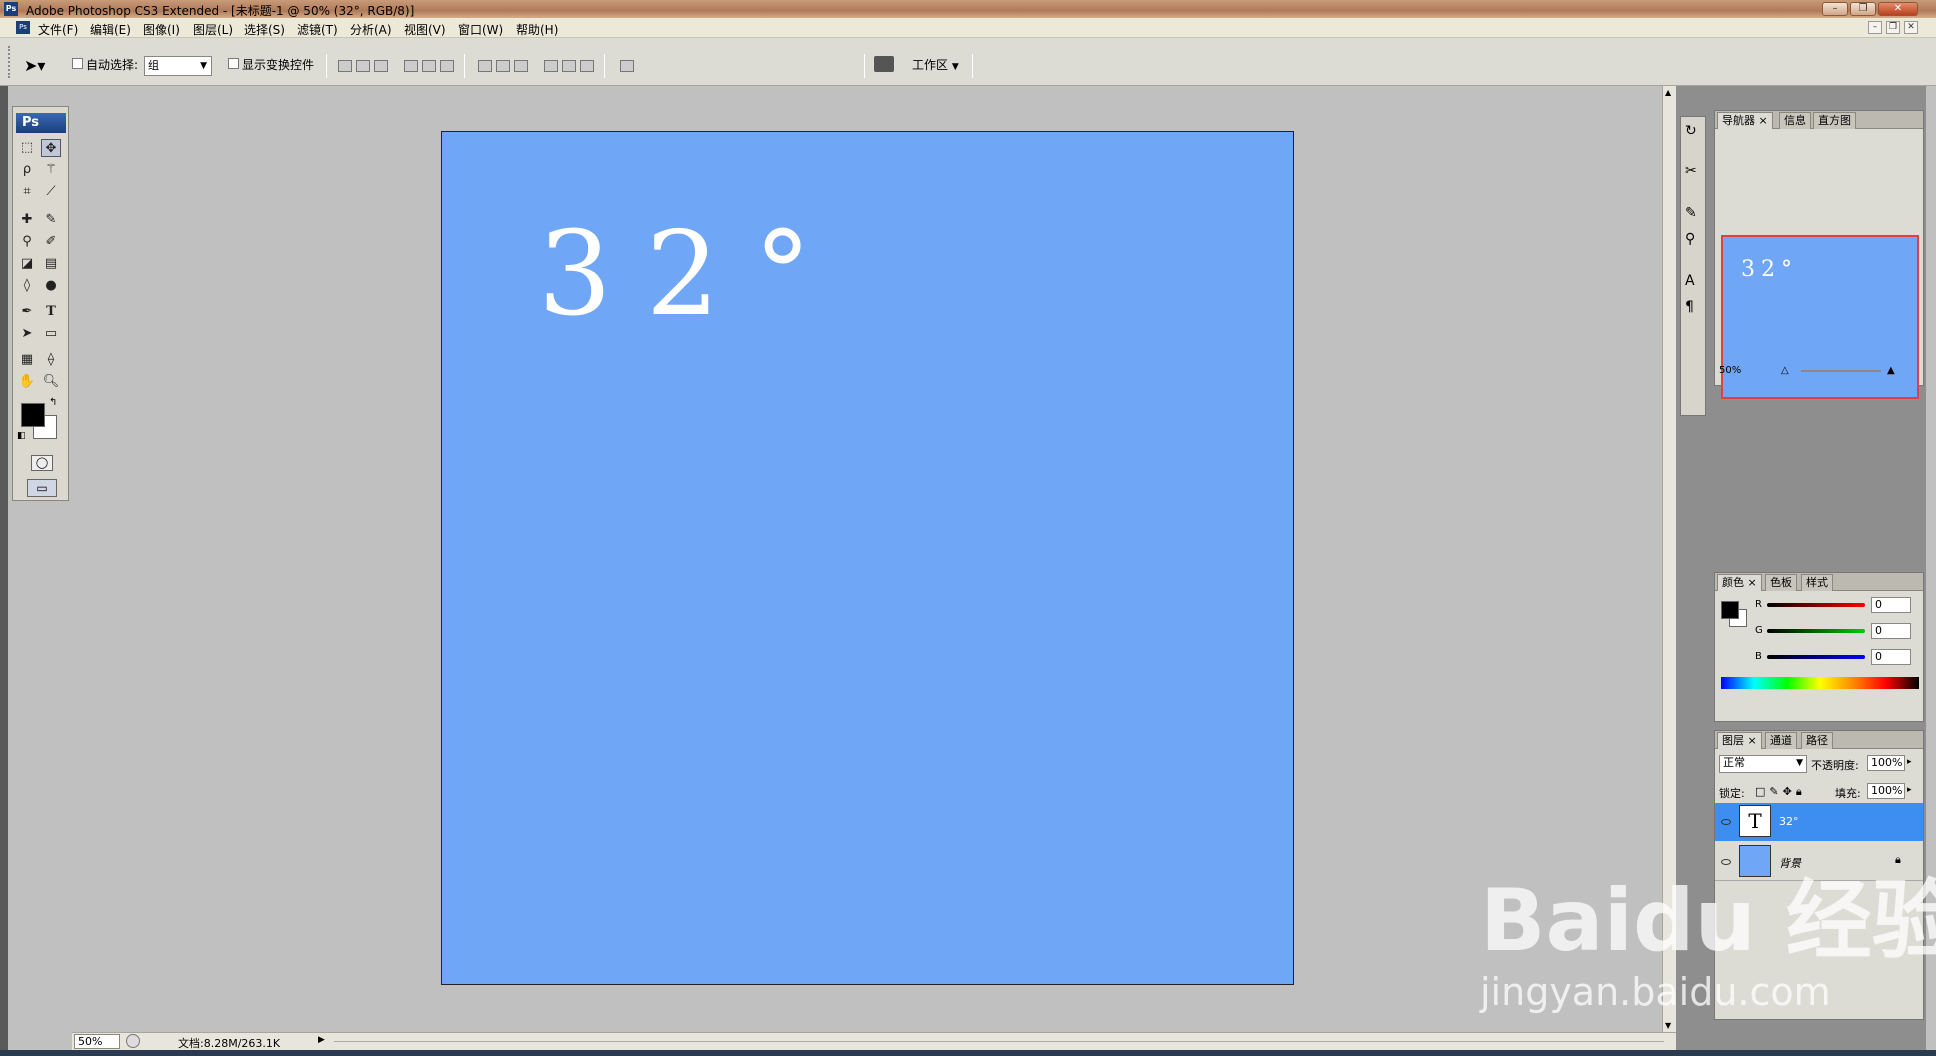 Image resolution: width=1936 pixels, height=1056 pixels. I want to click on zoom-in-icon: ▲, so click(1891, 370).